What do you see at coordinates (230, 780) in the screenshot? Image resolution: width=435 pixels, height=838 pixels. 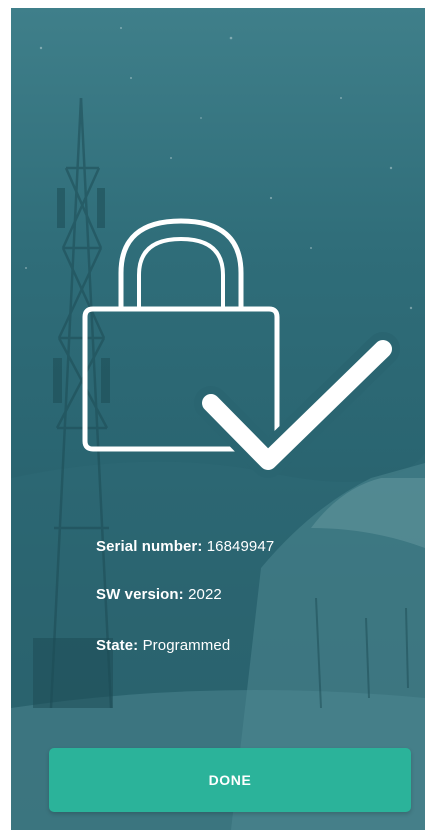 I see `done-button: DONE` at bounding box center [230, 780].